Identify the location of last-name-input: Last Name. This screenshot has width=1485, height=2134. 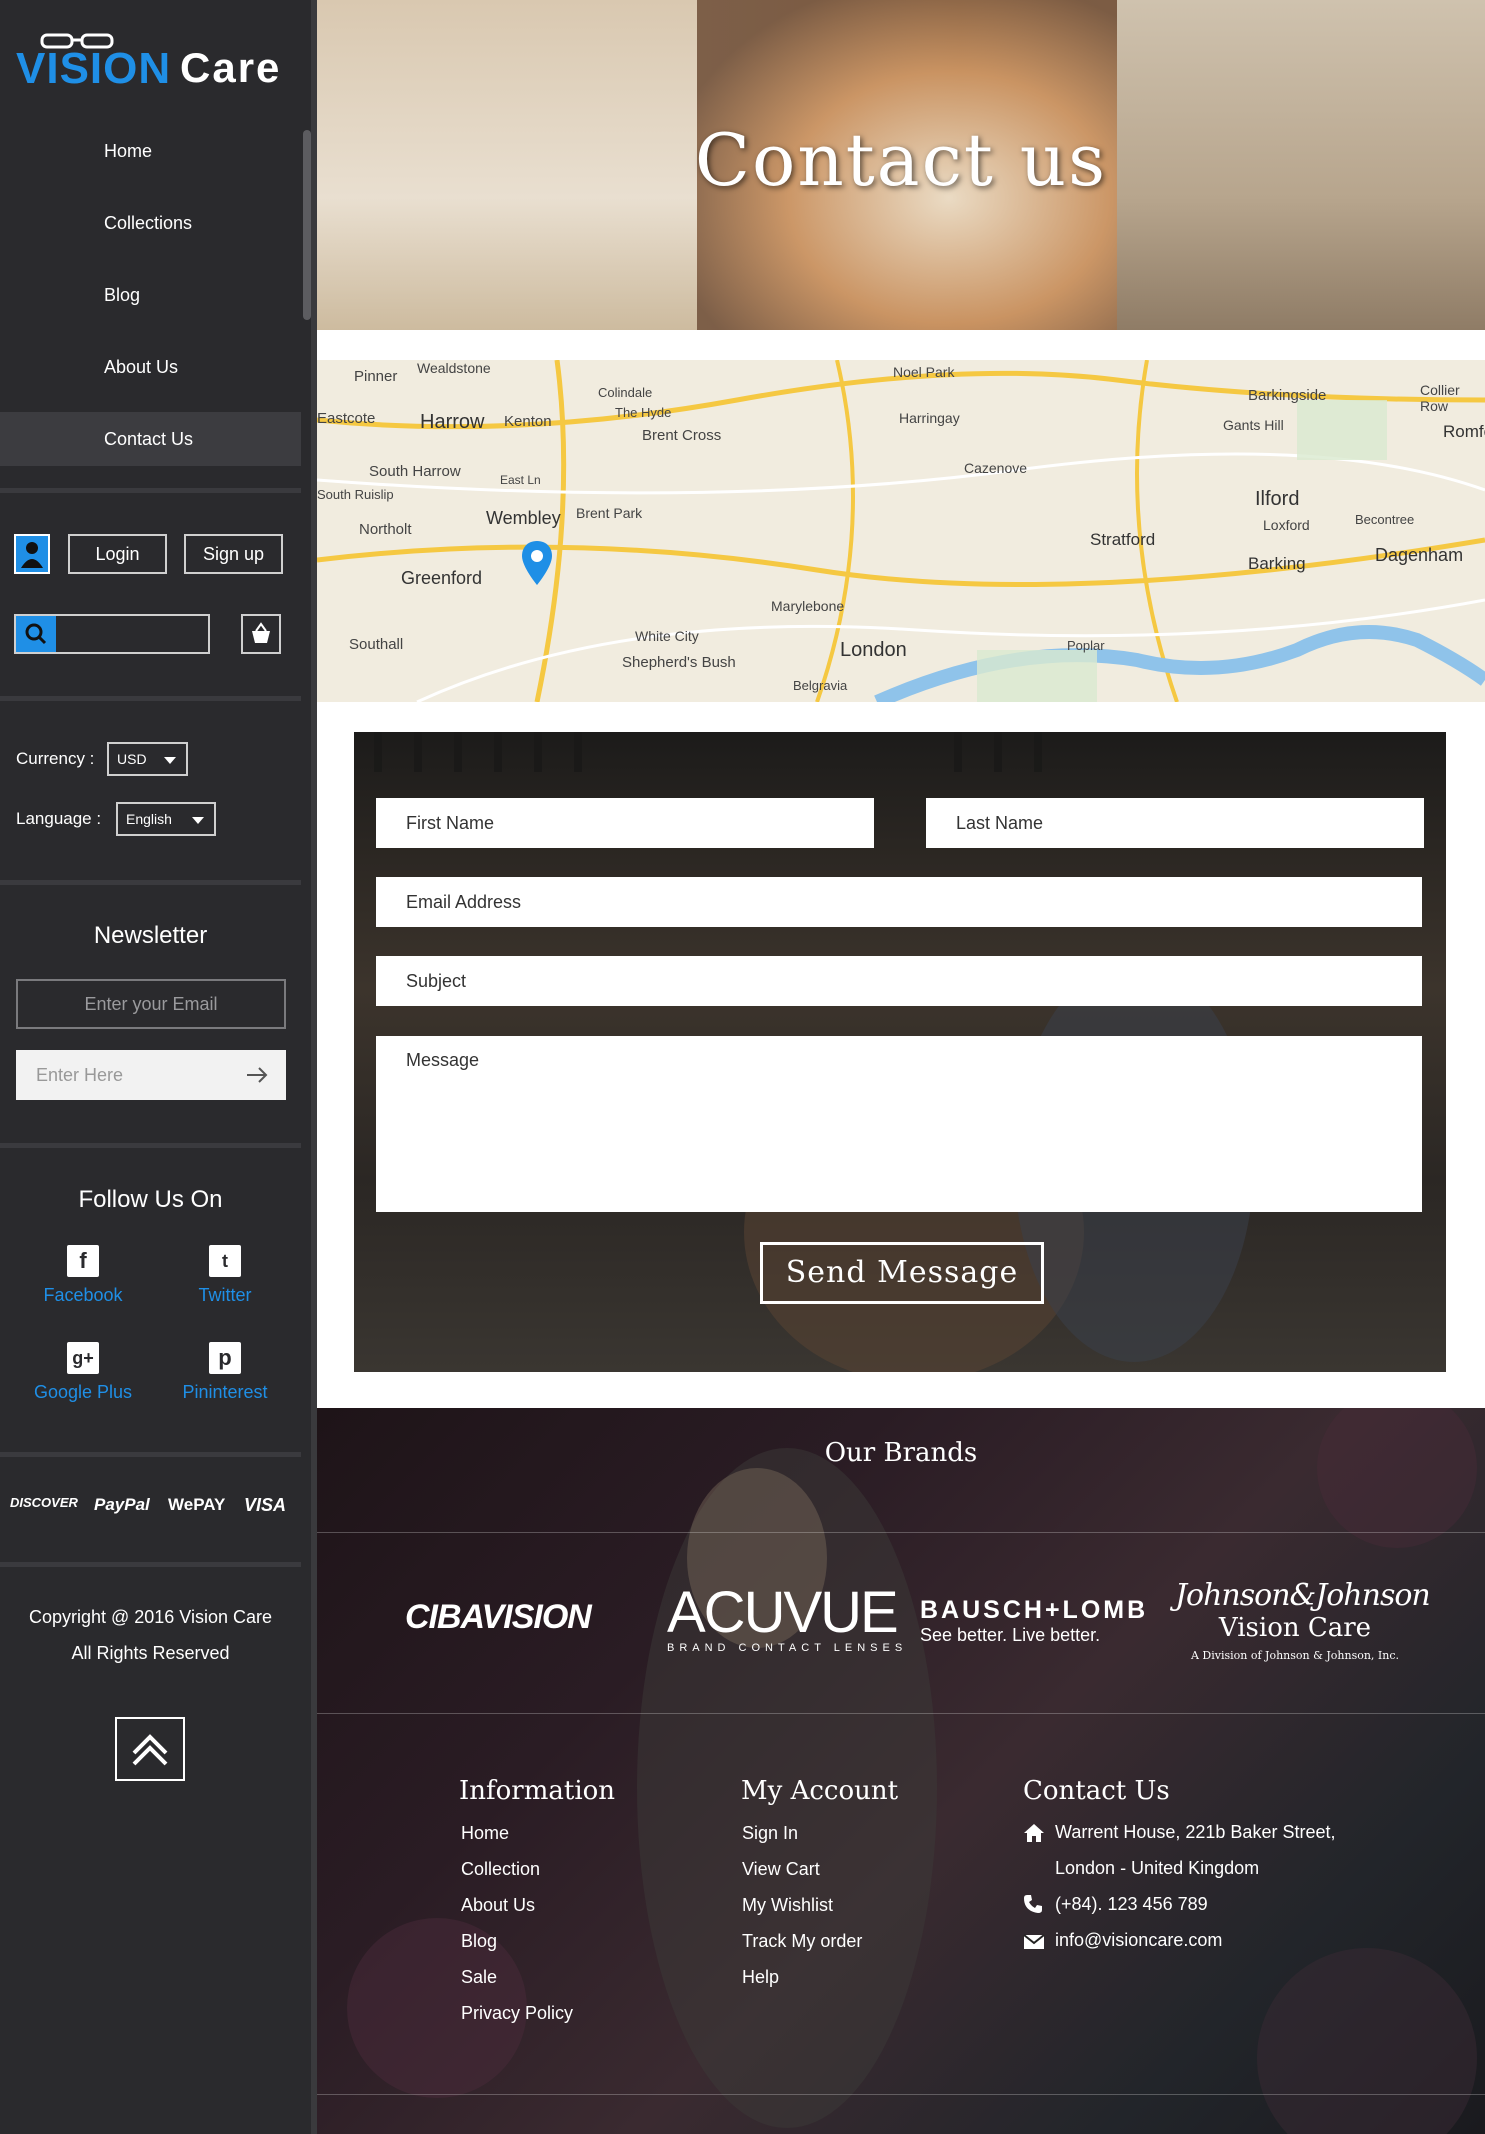
(1175, 823).